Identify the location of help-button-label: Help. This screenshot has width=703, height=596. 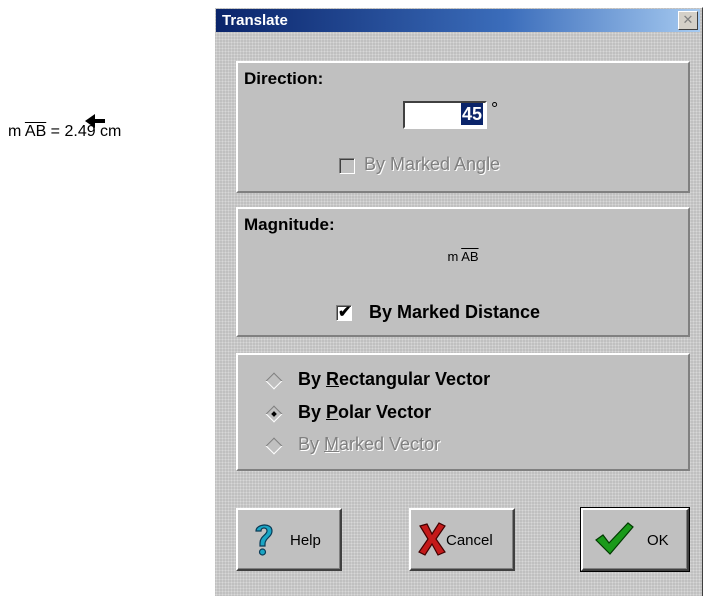
(305, 540).